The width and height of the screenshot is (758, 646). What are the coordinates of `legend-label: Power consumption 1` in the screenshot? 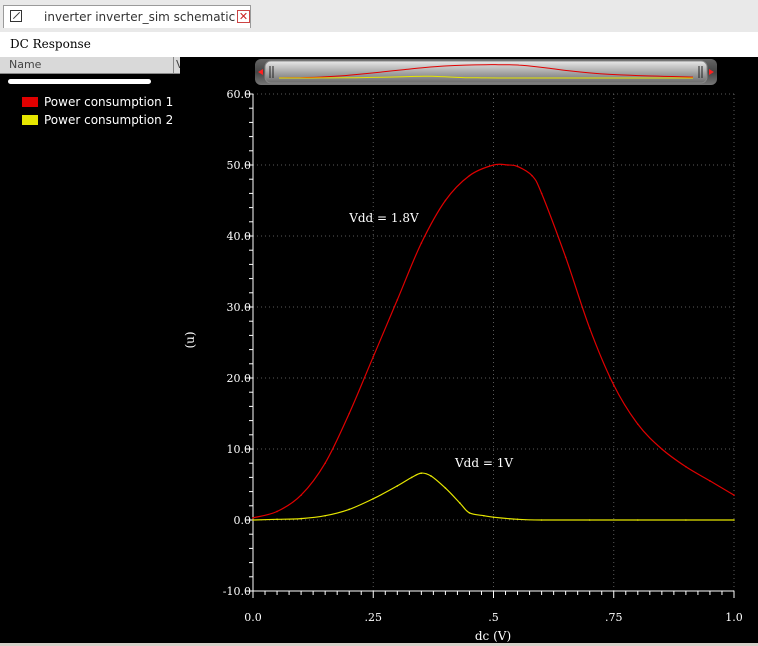 It's located at (109, 102).